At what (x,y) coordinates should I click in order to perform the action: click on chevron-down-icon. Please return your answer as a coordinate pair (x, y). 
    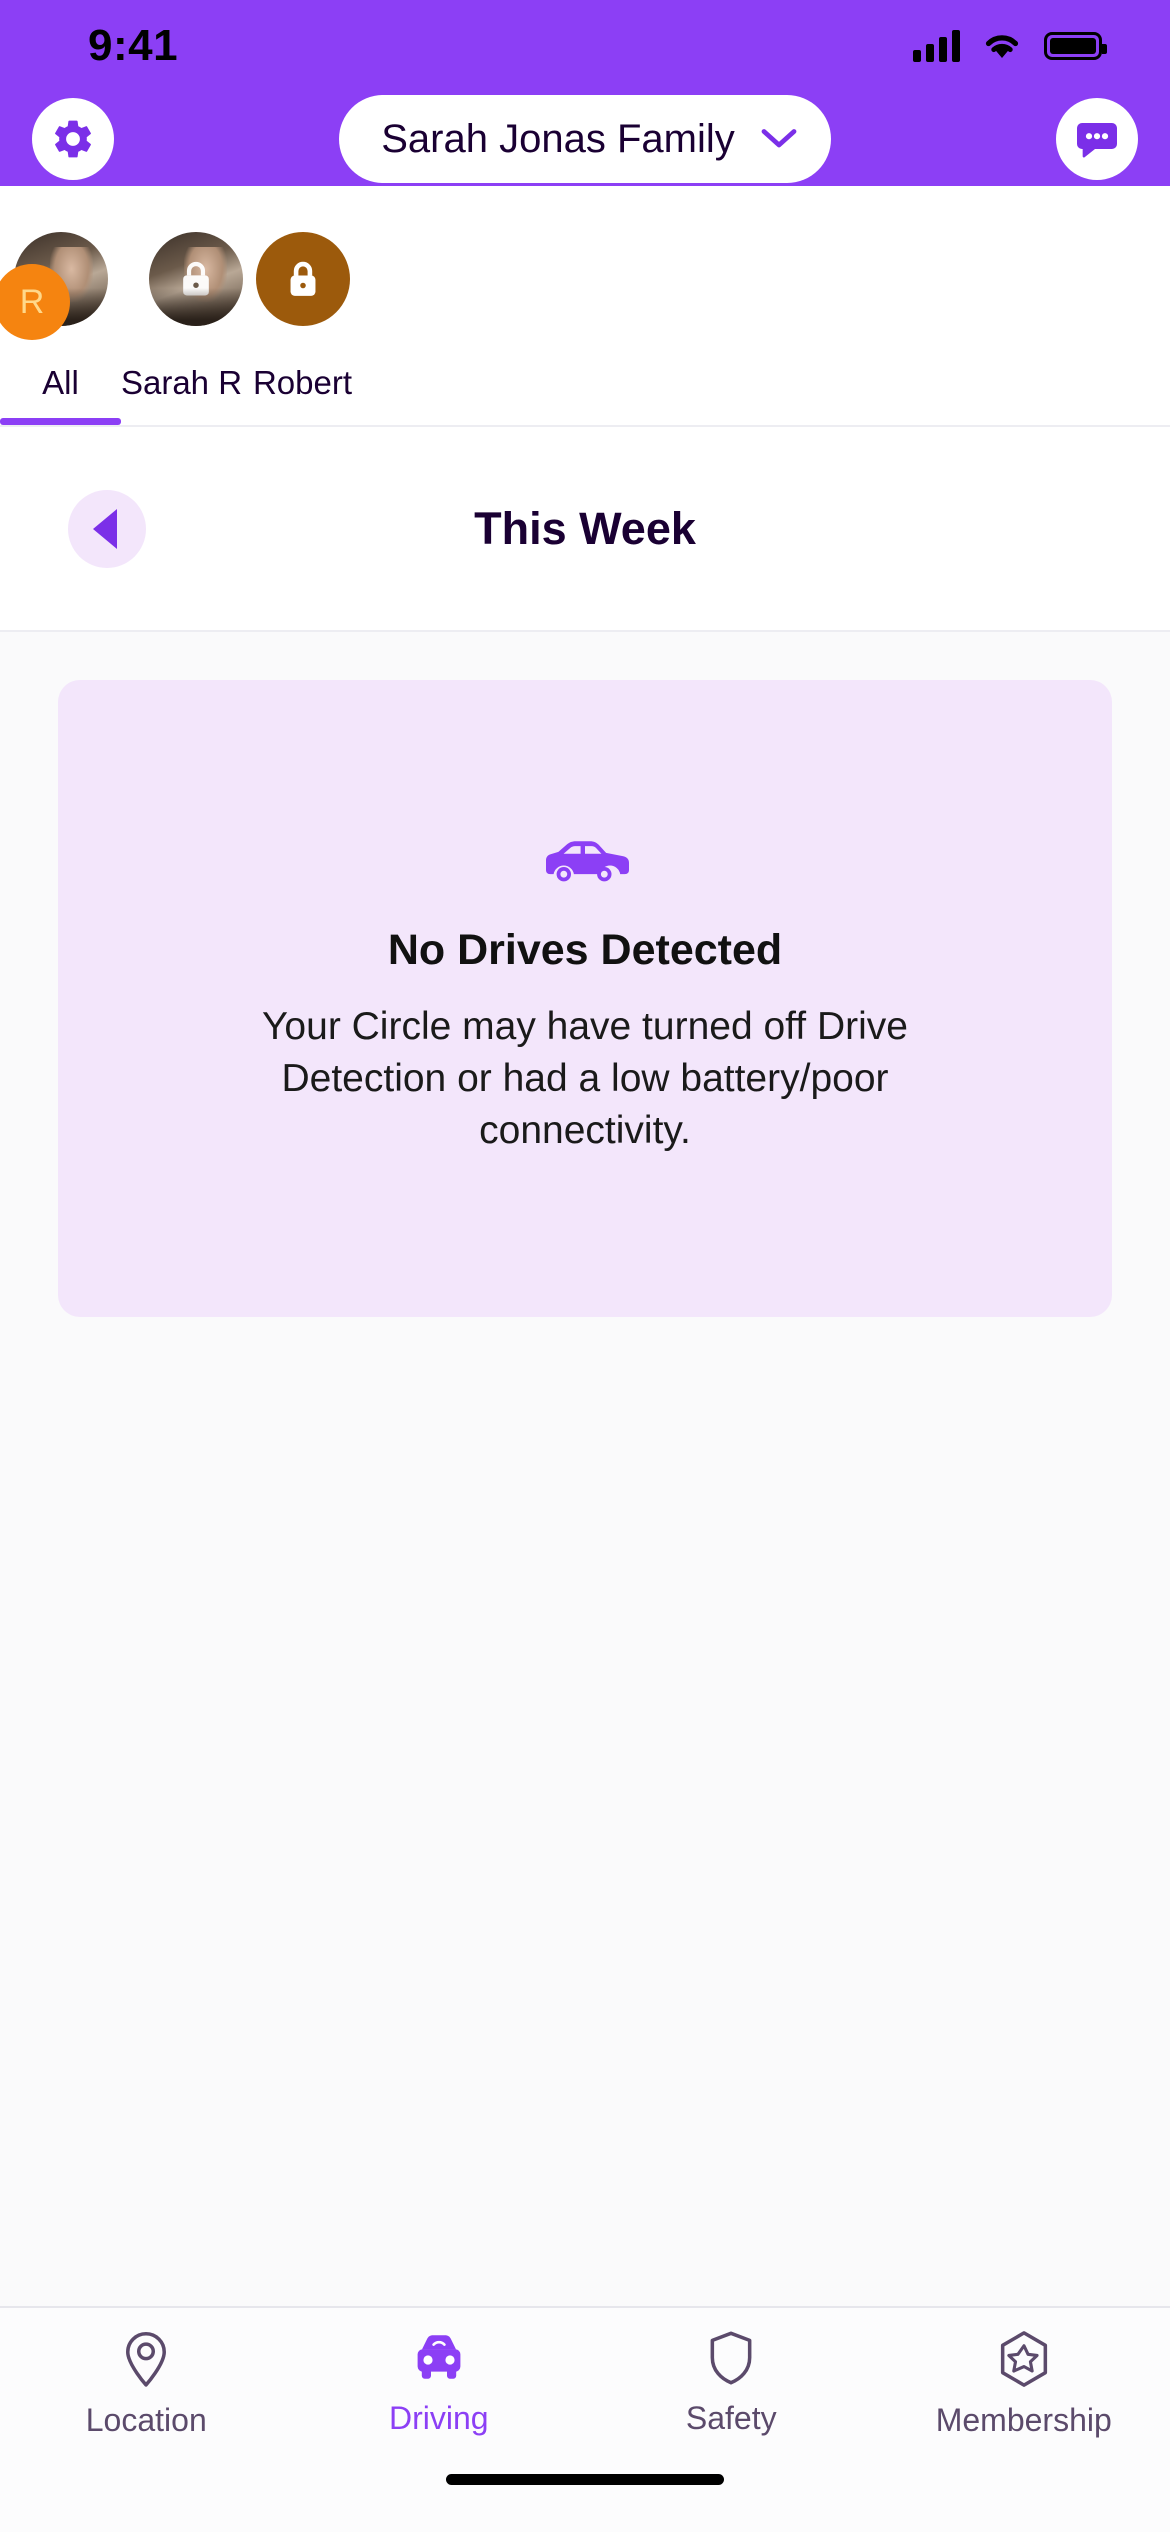
    Looking at the image, I should click on (779, 138).